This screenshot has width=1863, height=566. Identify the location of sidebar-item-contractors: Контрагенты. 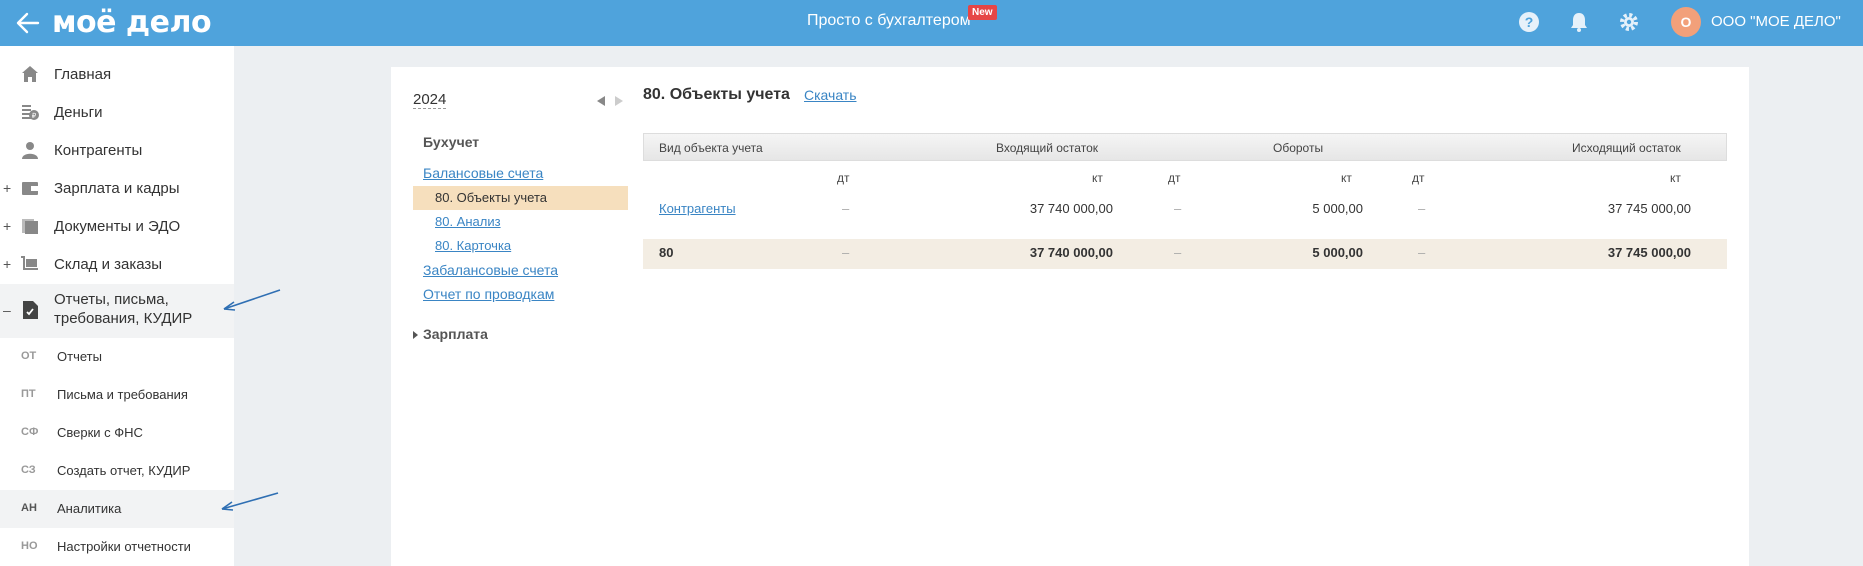
(117, 151).